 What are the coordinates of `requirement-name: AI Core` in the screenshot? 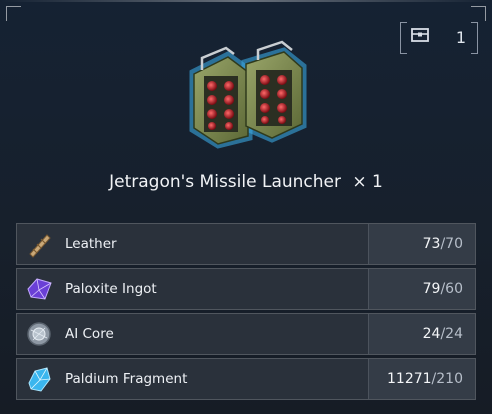 It's located at (89, 334).